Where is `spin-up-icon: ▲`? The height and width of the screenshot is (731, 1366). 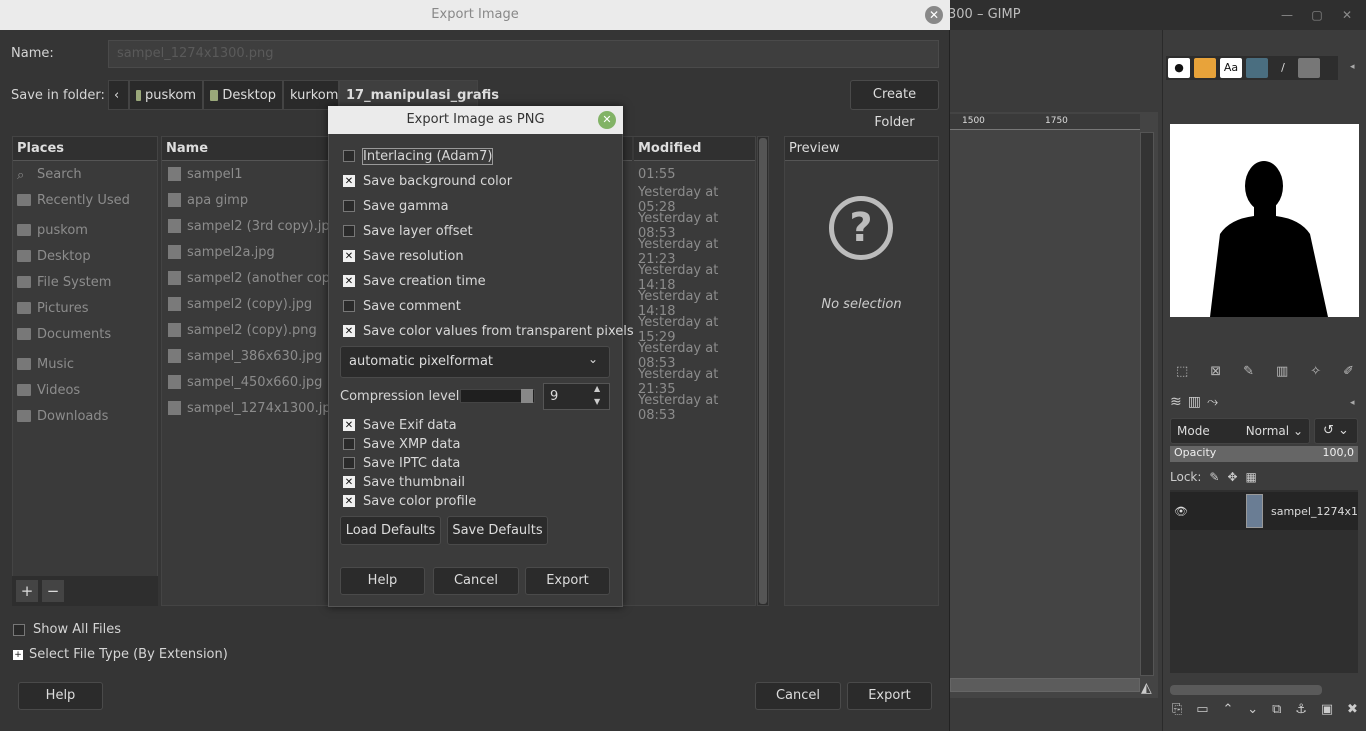 spin-up-icon: ▲ is located at coordinates (597, 388).